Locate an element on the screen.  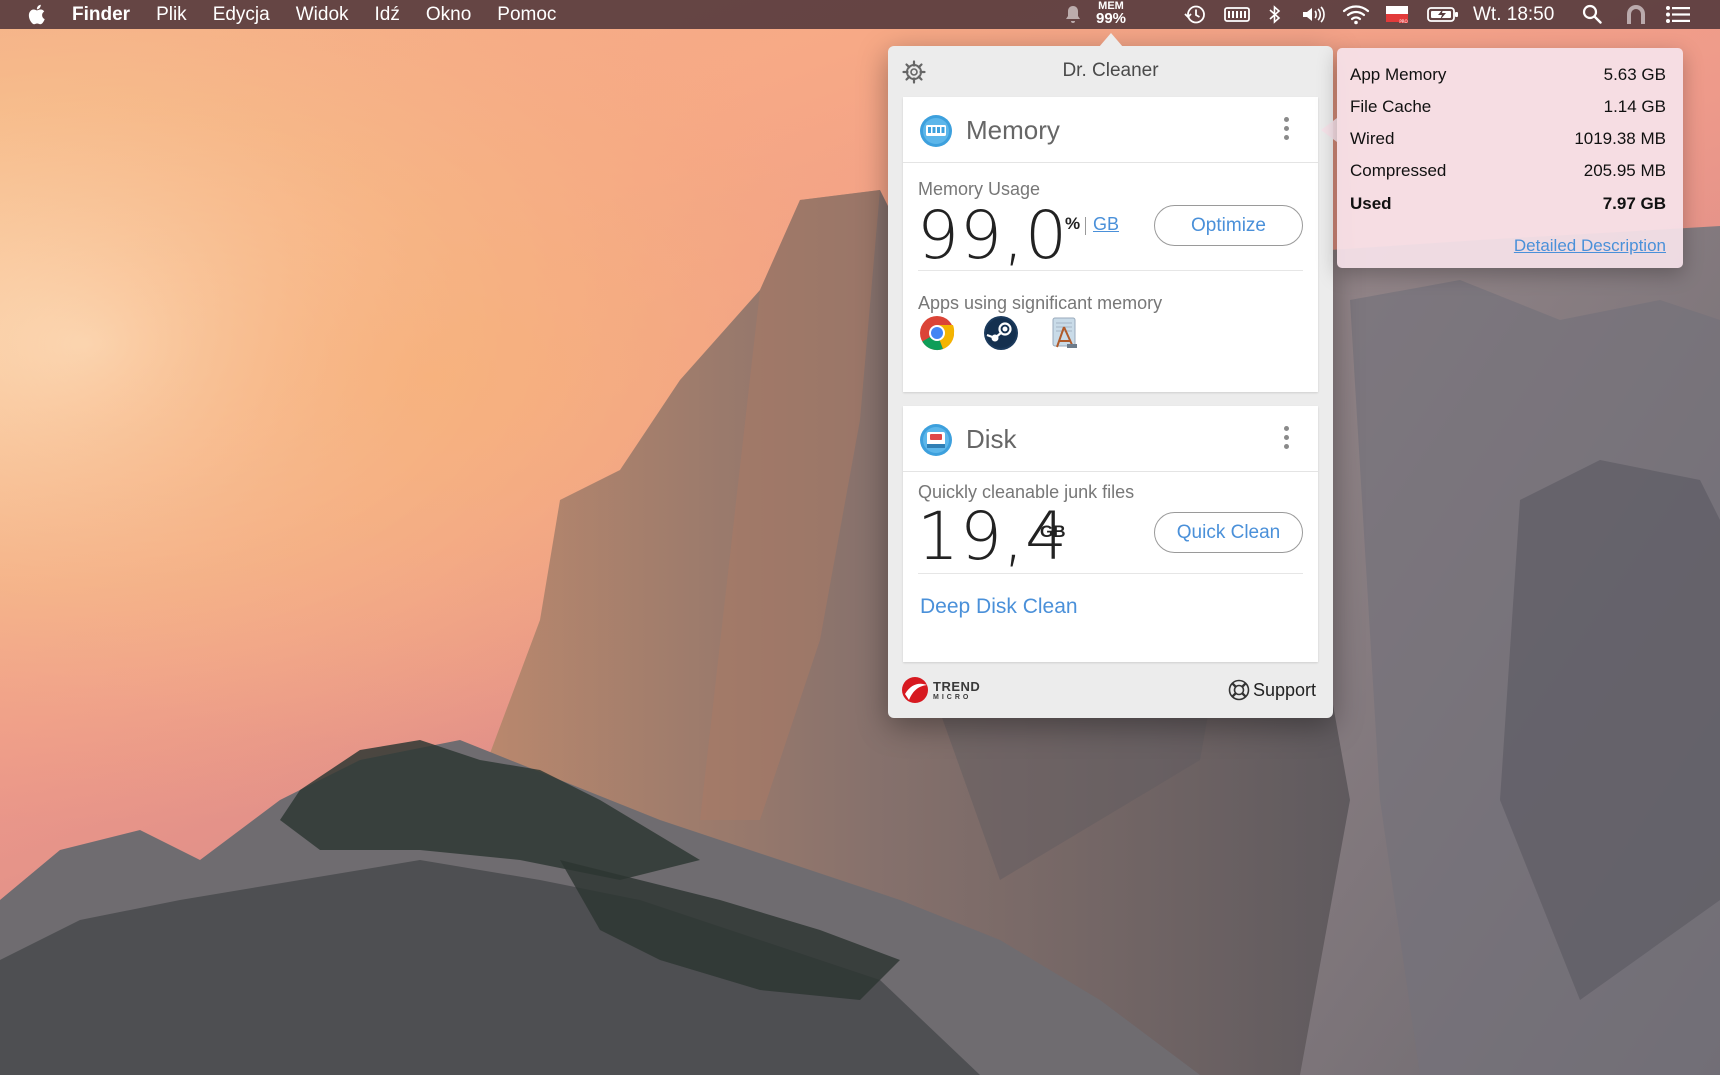
support-label: Support is located at coordinates (1285, 689).